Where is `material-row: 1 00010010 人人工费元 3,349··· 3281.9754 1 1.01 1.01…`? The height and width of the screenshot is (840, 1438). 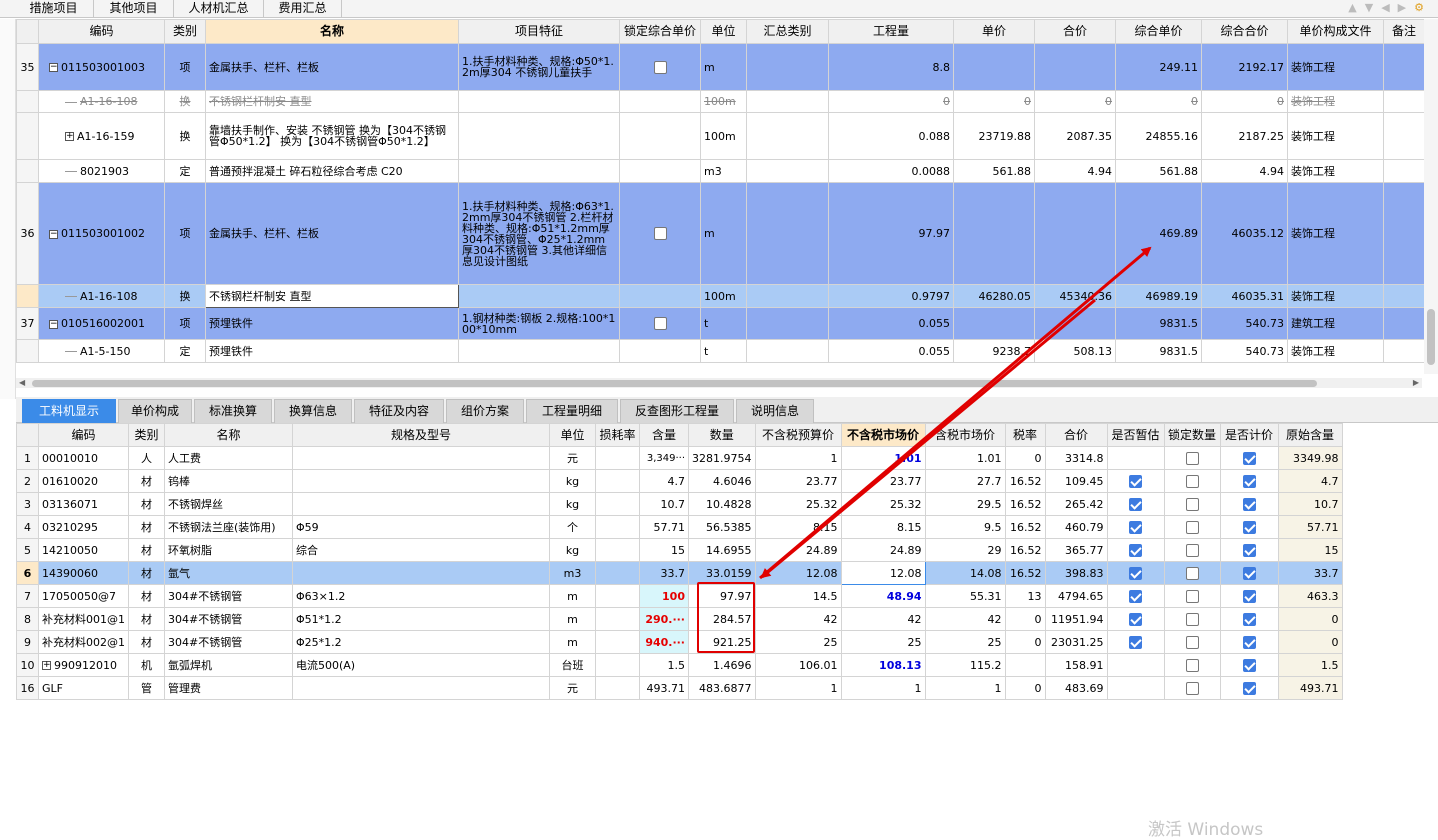 material-row: 1 00010010 人人工费元 3,349··· 3281.9754 1 1.01 1.01… is located at coordinates (679, 458).